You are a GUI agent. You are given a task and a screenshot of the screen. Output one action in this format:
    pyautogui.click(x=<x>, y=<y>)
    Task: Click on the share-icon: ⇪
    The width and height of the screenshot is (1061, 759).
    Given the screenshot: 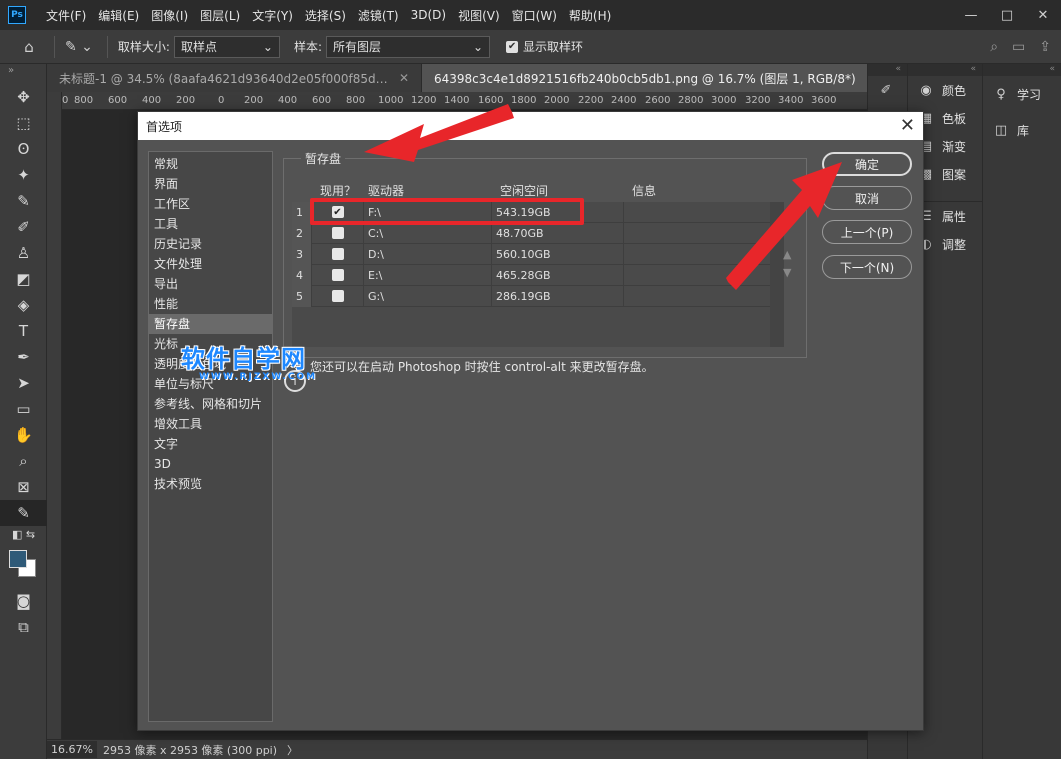 What is the action you would take?
    pyautogui.click(x=1045, y=47)
    